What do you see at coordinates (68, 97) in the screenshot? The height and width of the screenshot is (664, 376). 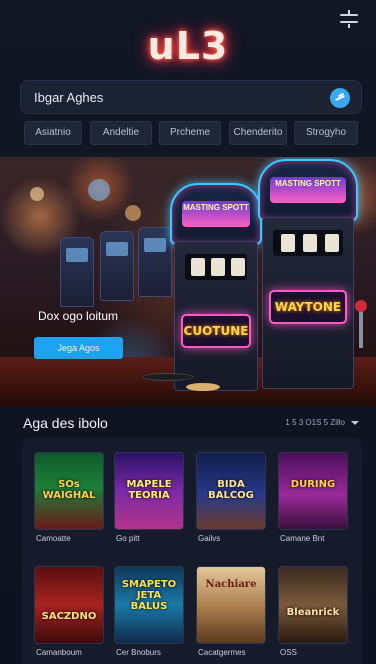 I see `search-input: Ibgar Aghes` at bounding box center [68, 97].